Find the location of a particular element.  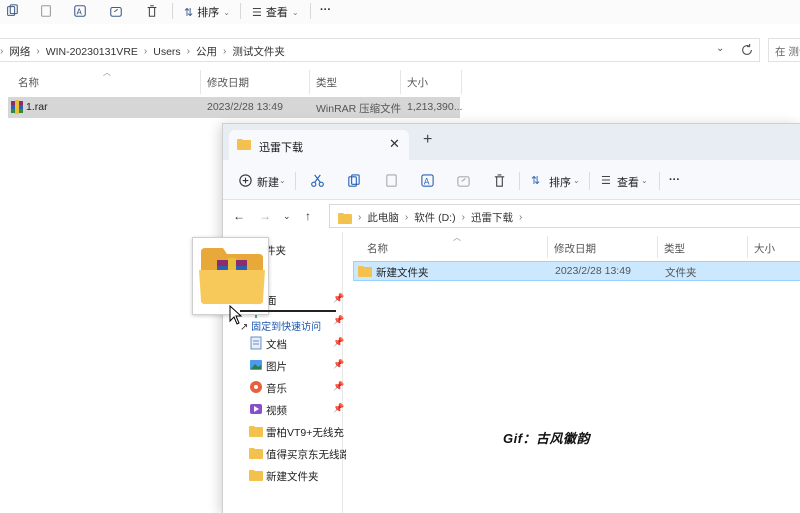

mouse-cursor-icon is located at coordinates (236, 315).